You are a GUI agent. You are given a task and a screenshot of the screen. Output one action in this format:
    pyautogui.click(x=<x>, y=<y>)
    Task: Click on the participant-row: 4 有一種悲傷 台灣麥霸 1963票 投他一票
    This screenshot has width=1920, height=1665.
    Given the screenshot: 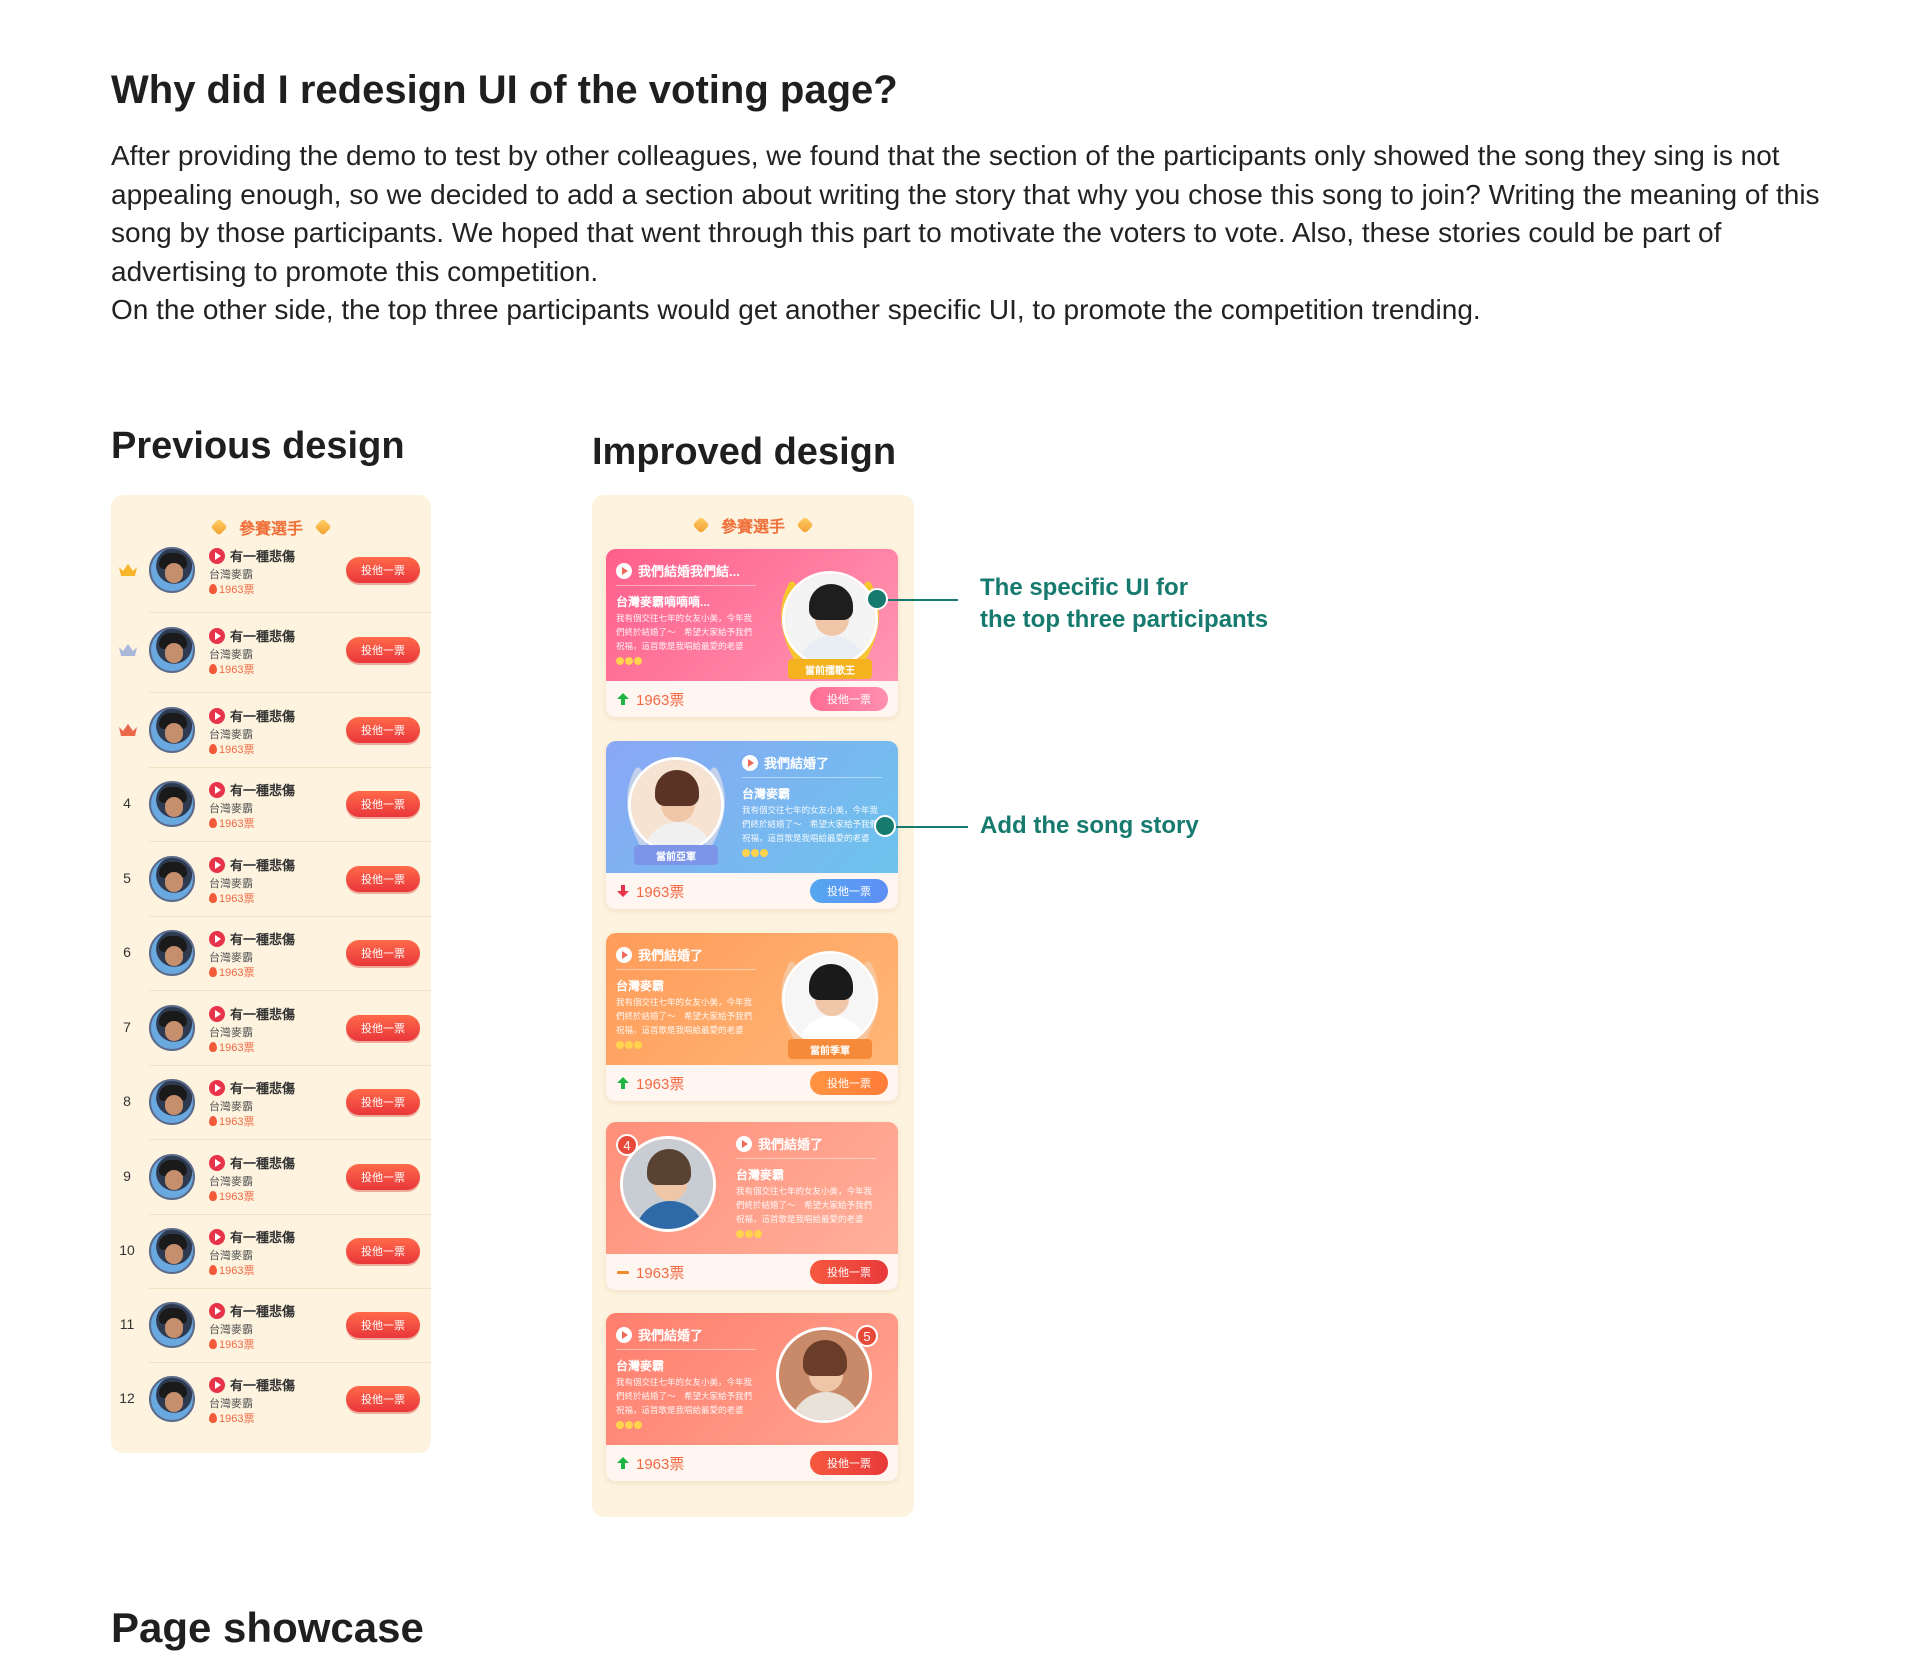 What is the action you would take?
    pyautogui.click(x=271, y=804)
    